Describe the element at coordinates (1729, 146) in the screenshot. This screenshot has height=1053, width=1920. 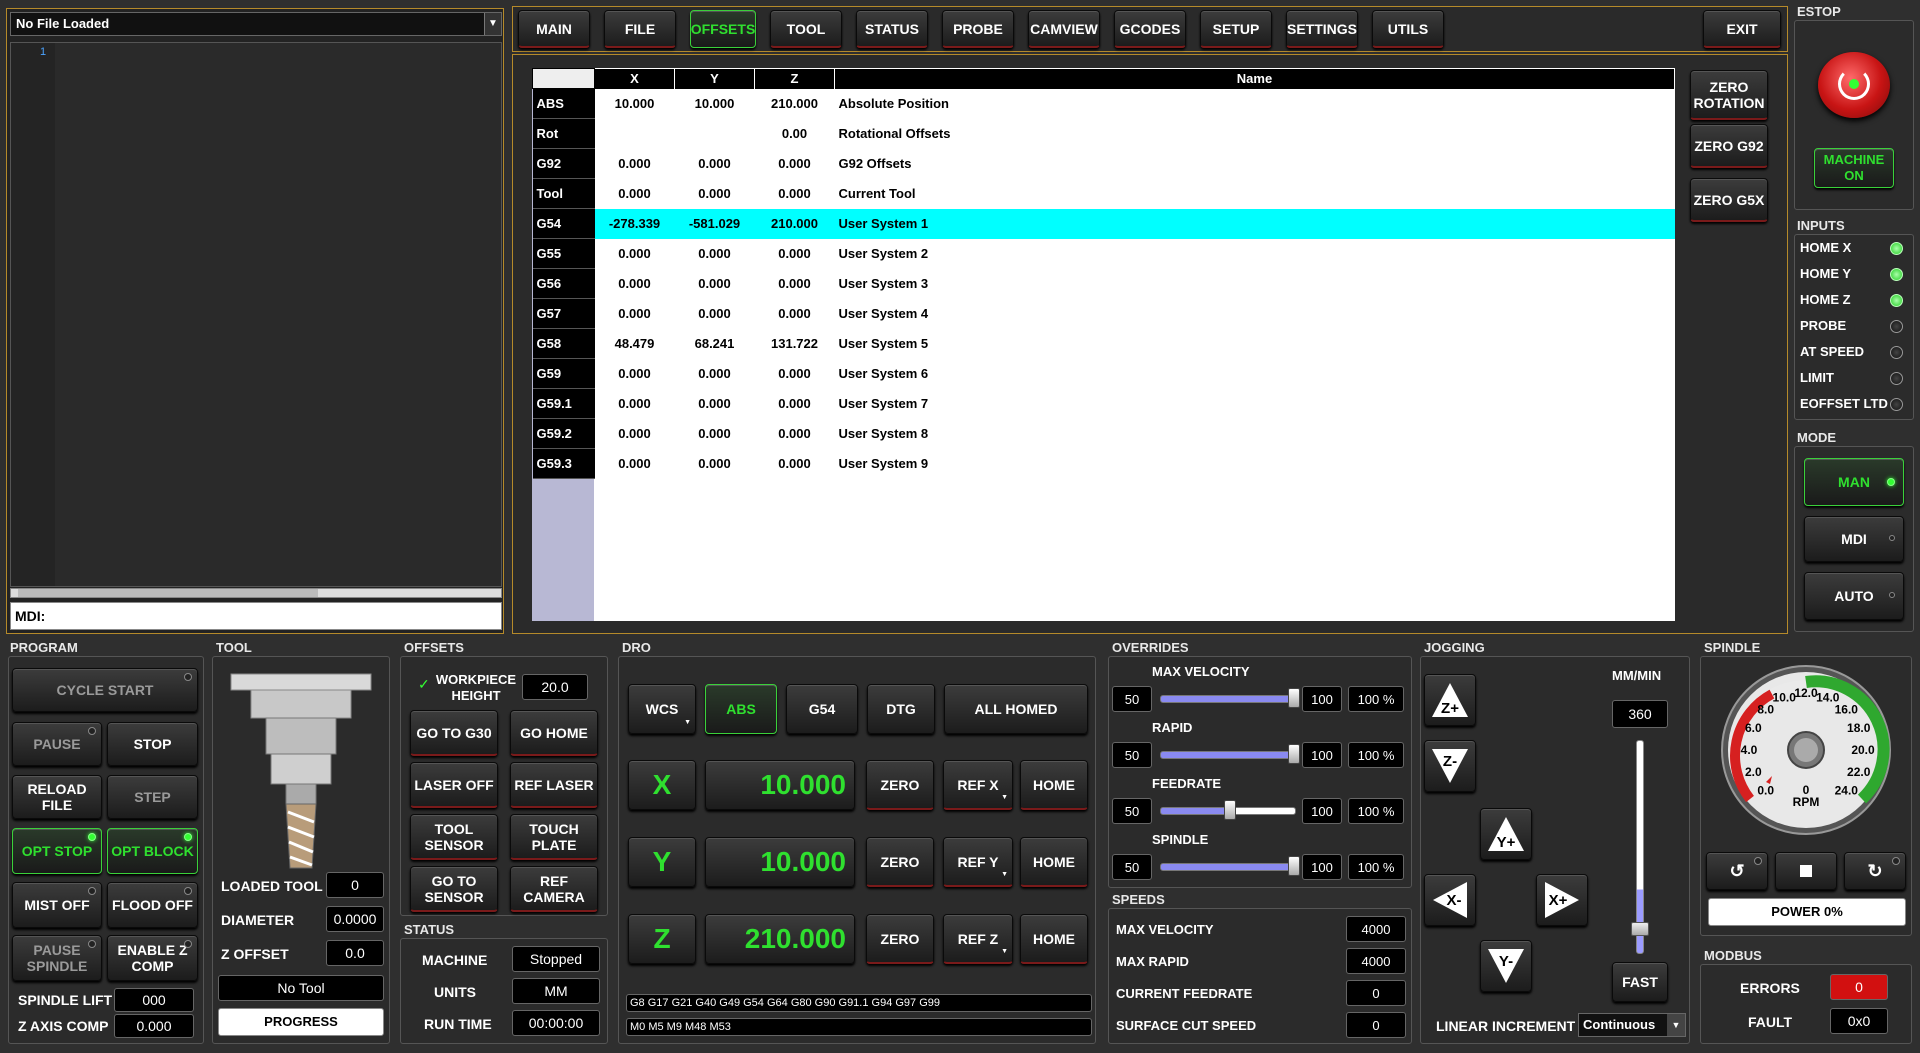
I see `zero-g92-button: ZERO G92` at that location.